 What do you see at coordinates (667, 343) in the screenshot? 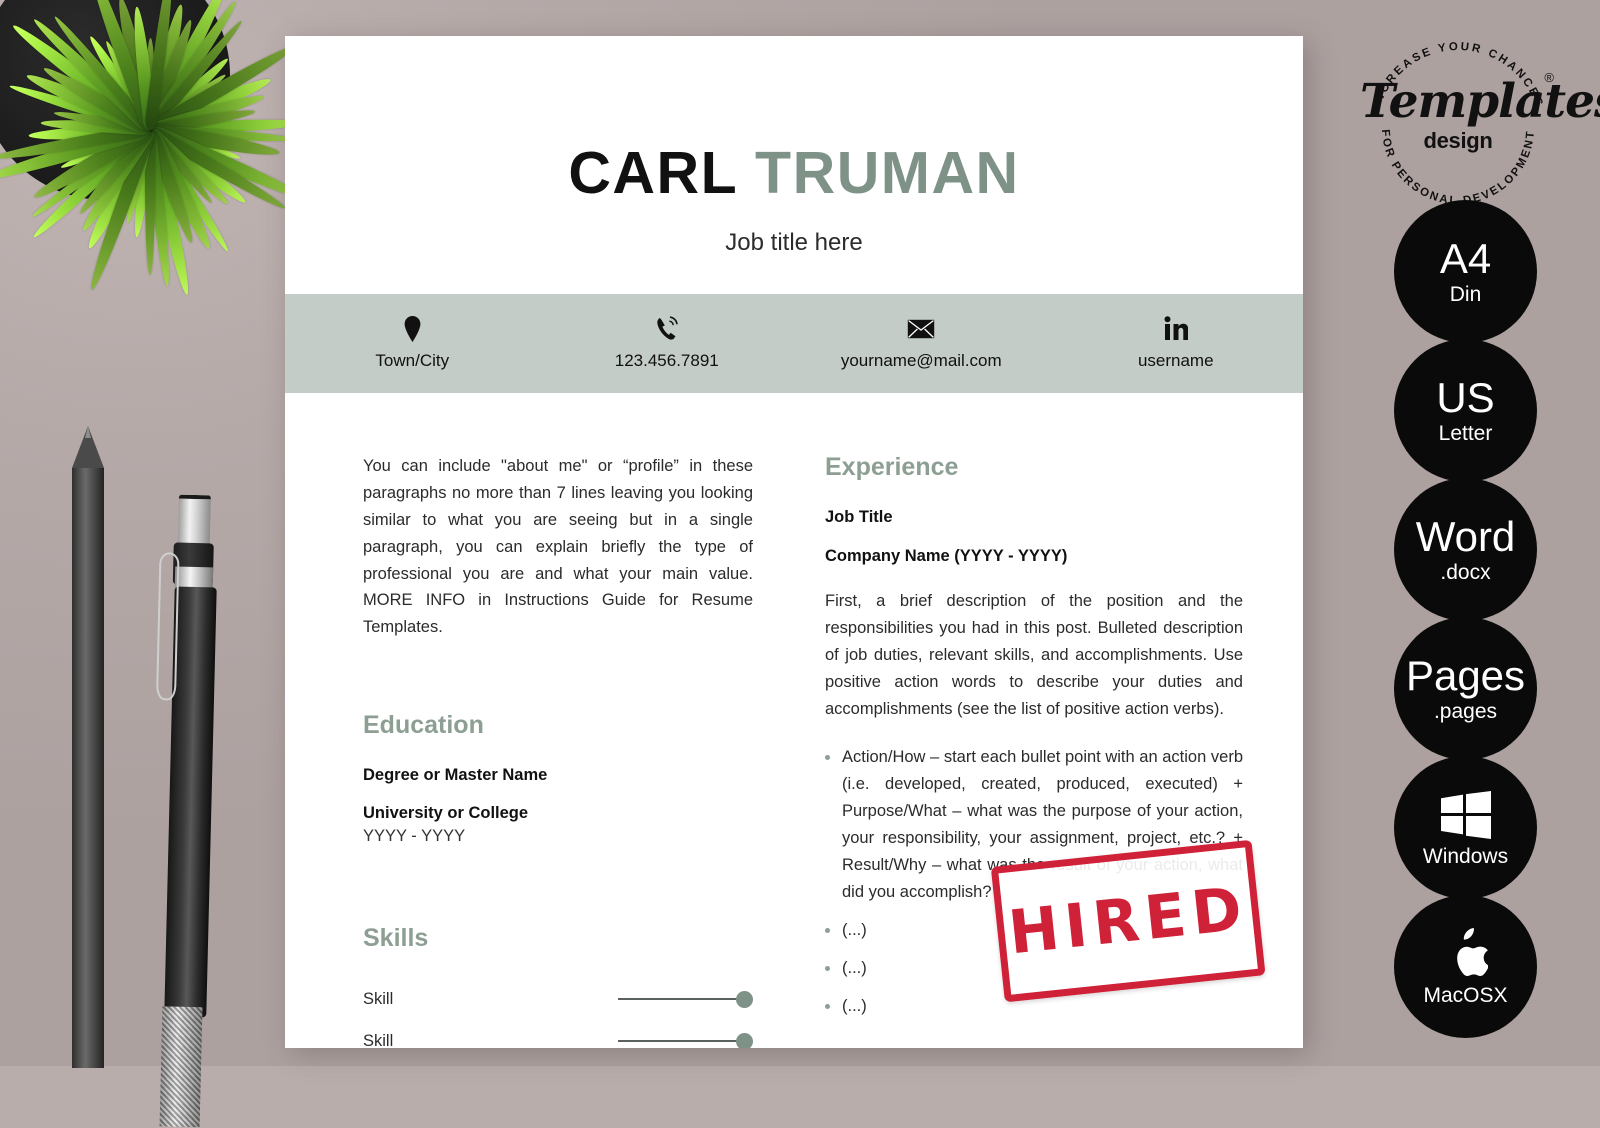
I see `contact-item-phone: 123.456.7891` at bounding box center [667, 343].